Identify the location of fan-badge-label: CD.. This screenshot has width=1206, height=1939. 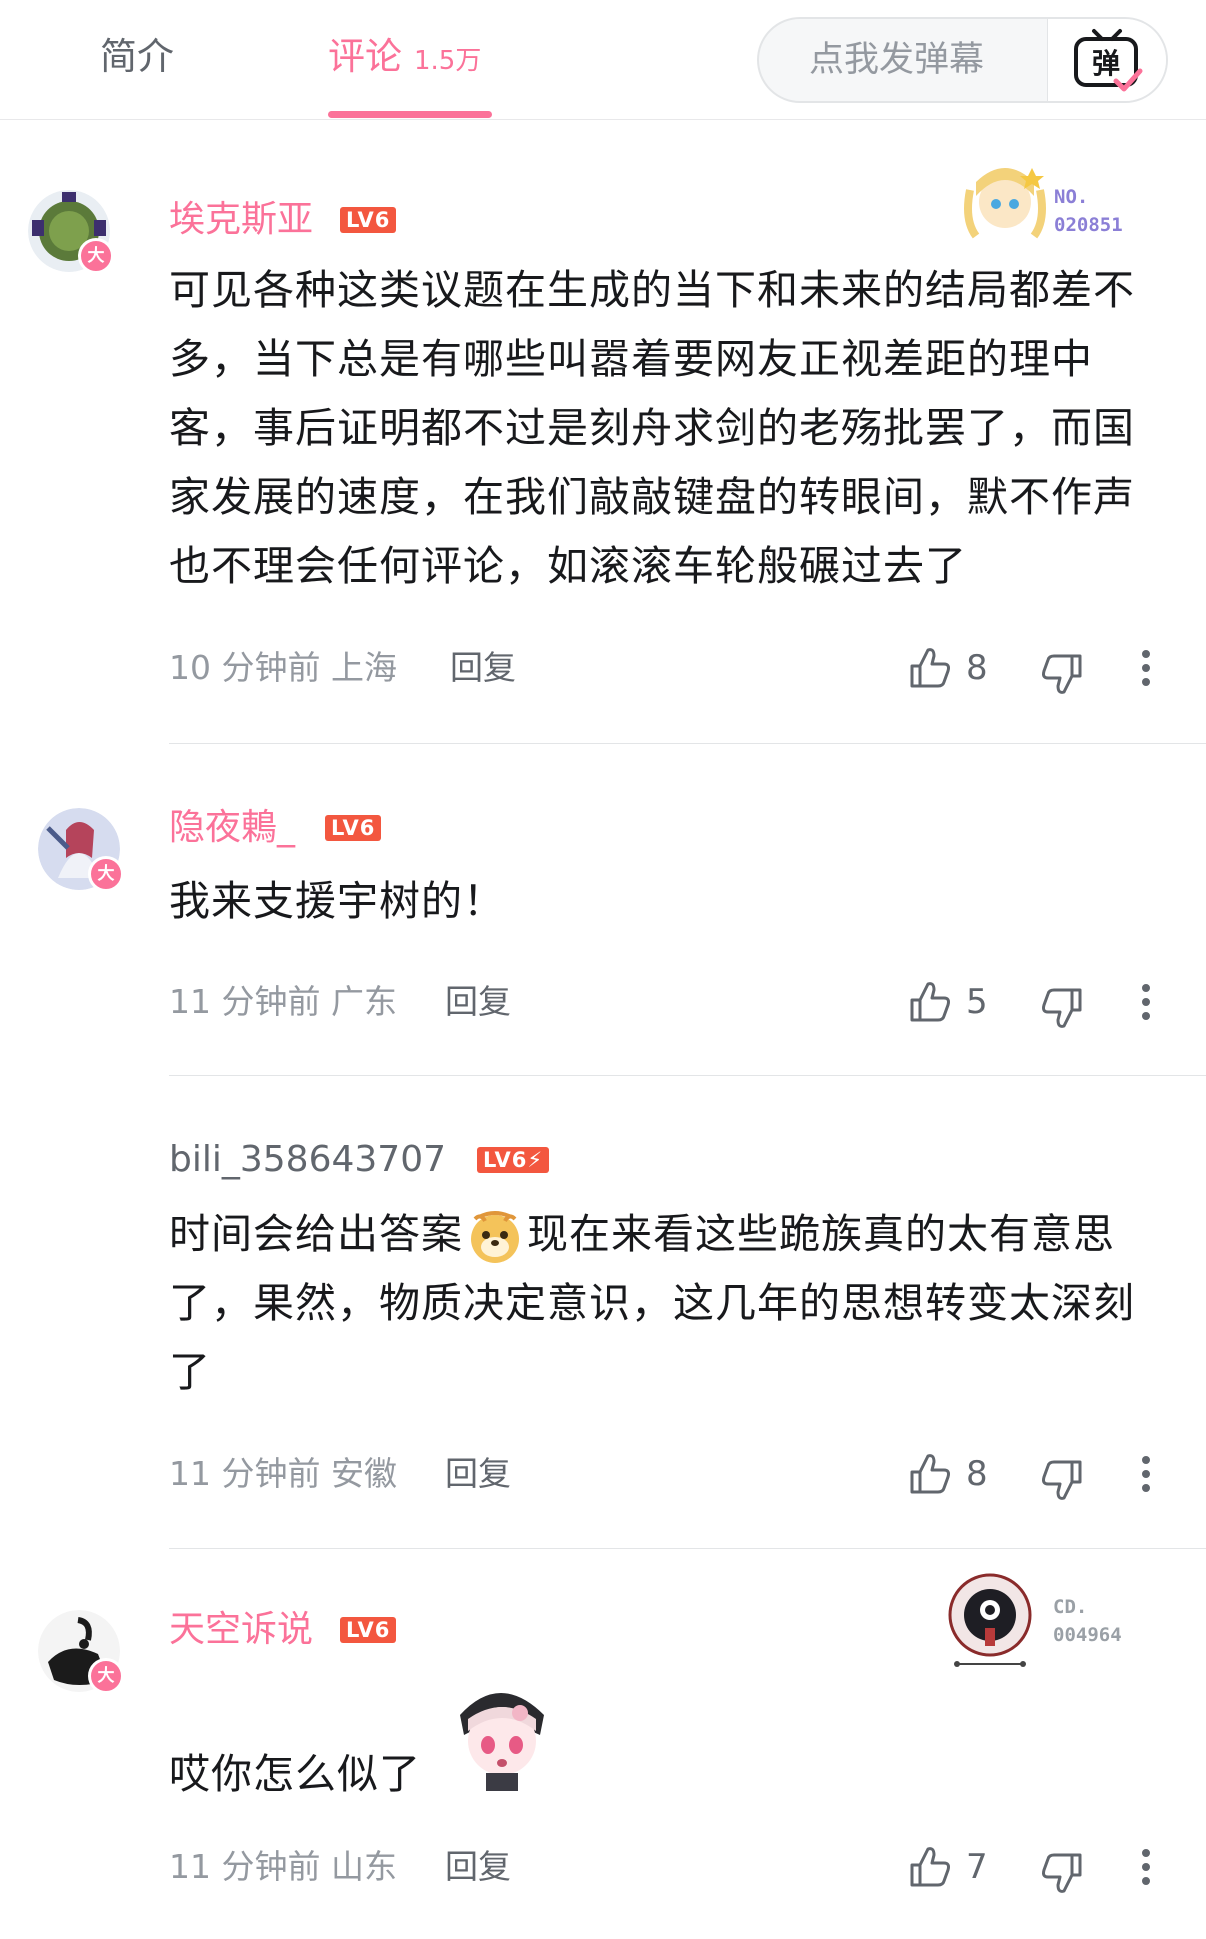
(1070, 1607).